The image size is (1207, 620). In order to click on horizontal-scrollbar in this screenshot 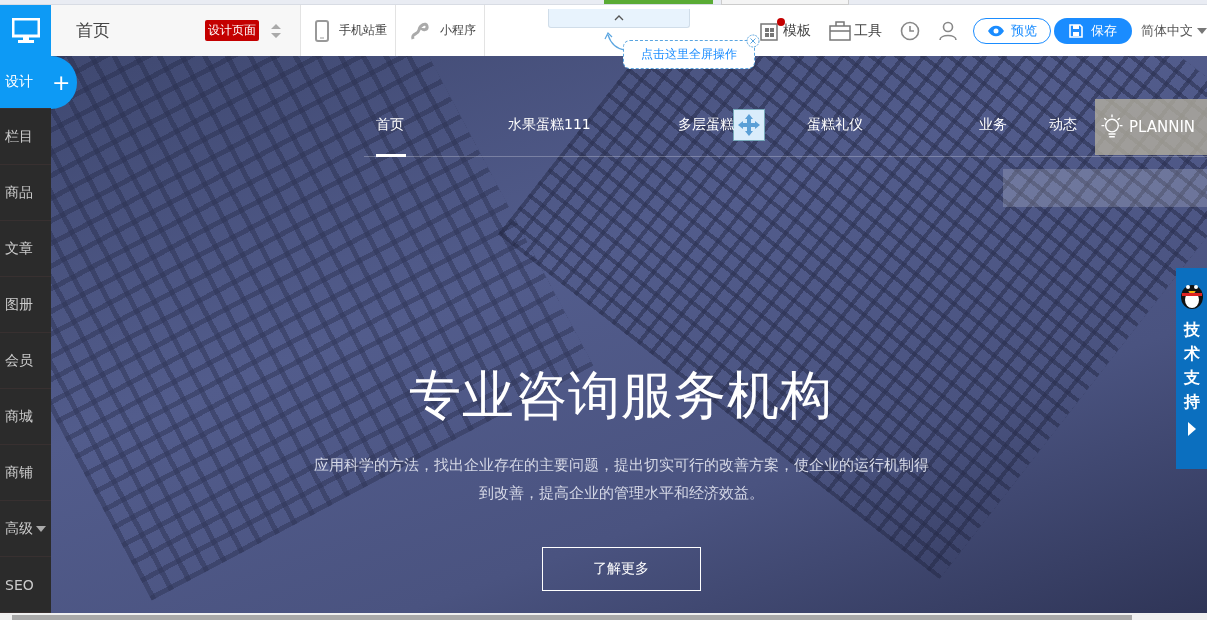, I will do `click(603, 616)`.